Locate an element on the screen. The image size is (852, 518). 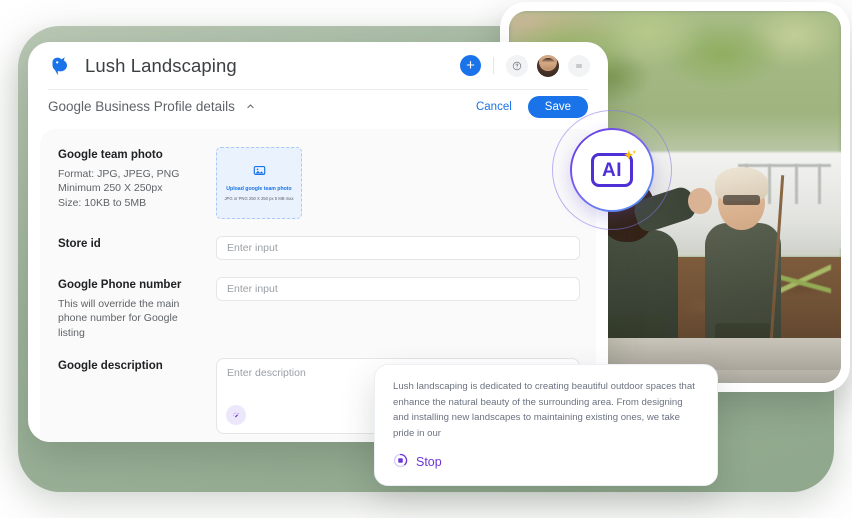
header-divider is located at coordinates (493, 65).